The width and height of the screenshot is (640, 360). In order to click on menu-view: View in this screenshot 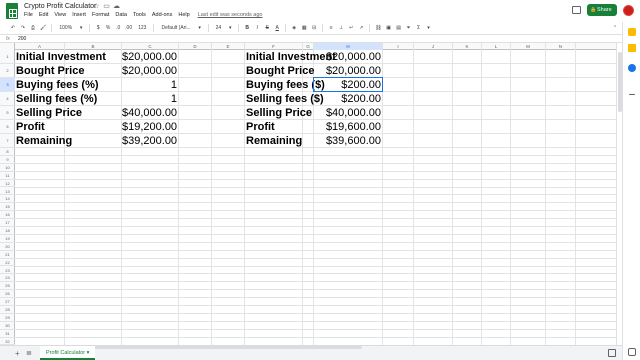, I will do `click(60, 15)`.